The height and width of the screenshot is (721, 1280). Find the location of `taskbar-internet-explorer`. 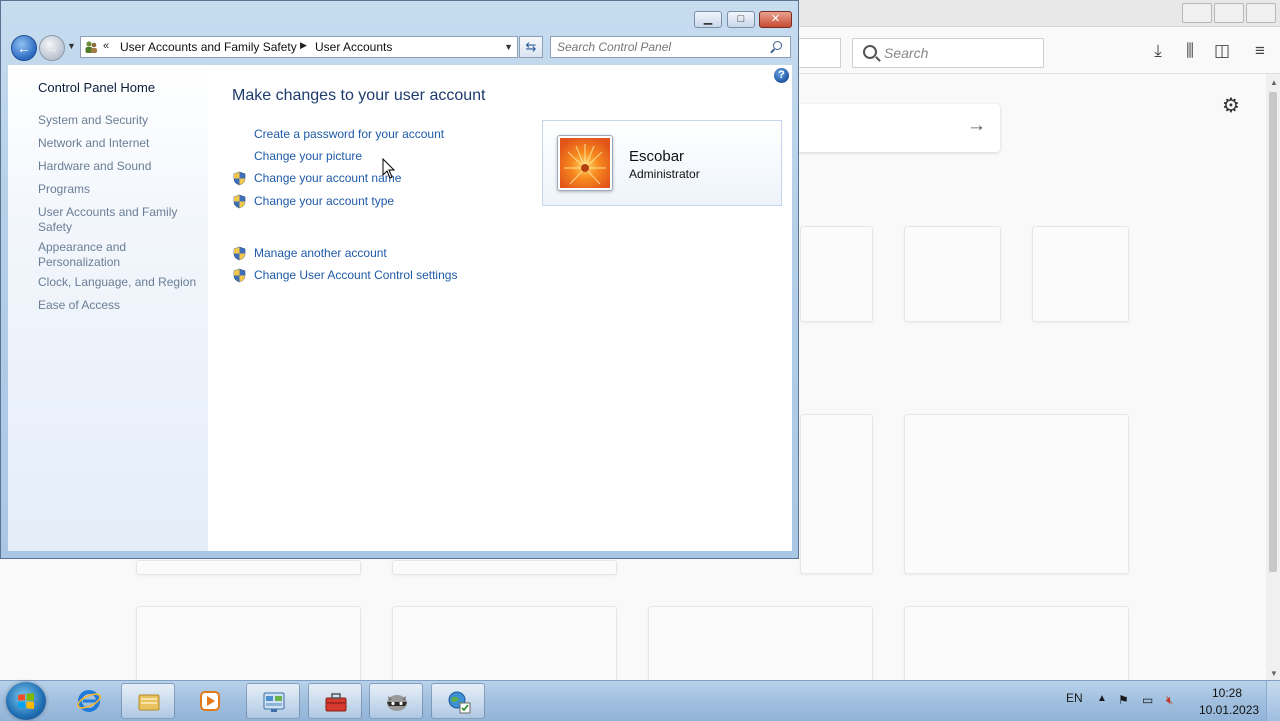

taskbar-internet-explorer is located at coordinates (89, 701).